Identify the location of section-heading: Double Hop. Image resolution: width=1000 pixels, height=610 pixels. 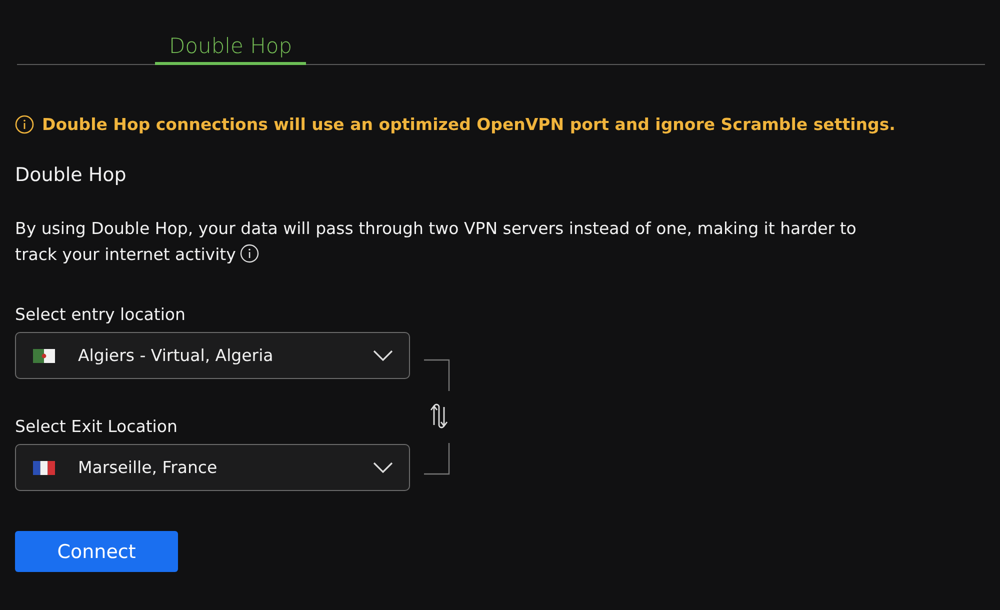
(71, 175).